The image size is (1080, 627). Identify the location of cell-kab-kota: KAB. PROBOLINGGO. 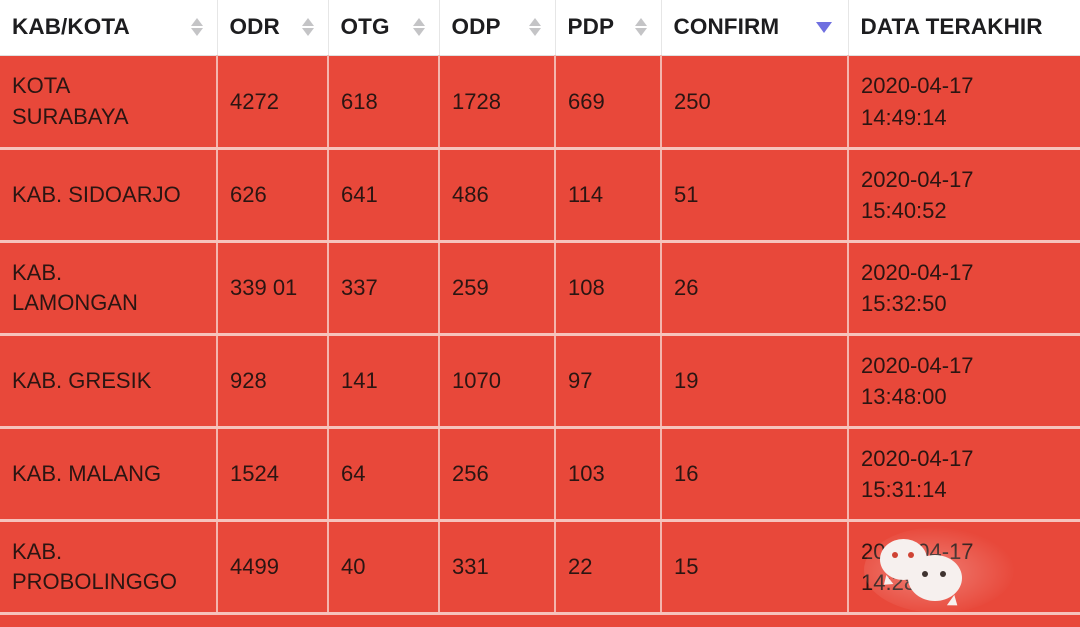
(109, 567).